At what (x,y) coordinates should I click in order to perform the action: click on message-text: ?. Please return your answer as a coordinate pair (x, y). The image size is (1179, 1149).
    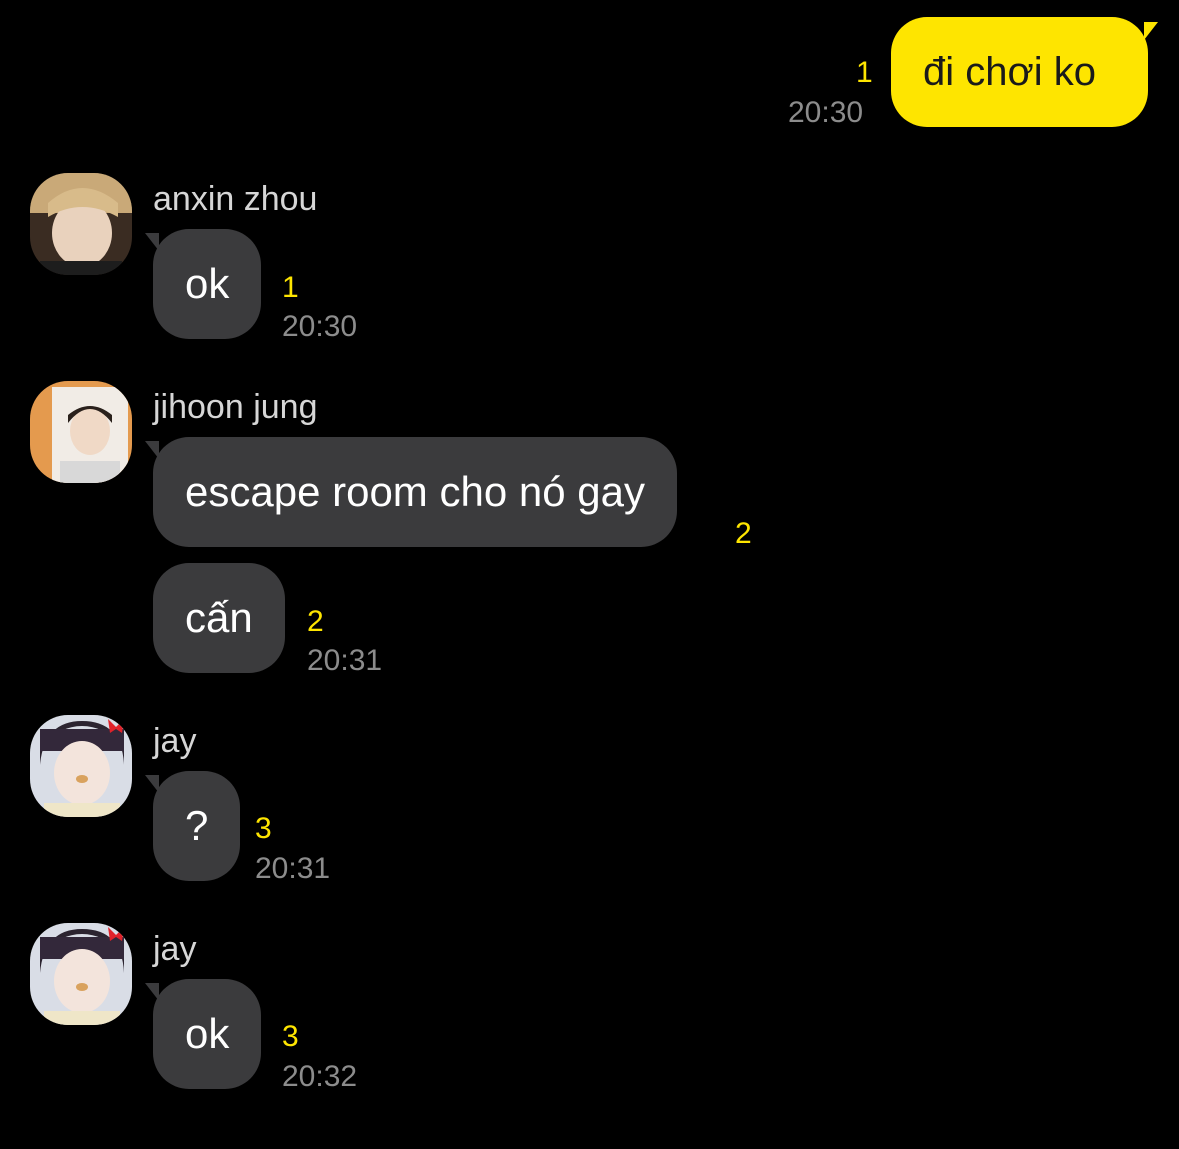
    Looking at the image, I should click on (197, 825).